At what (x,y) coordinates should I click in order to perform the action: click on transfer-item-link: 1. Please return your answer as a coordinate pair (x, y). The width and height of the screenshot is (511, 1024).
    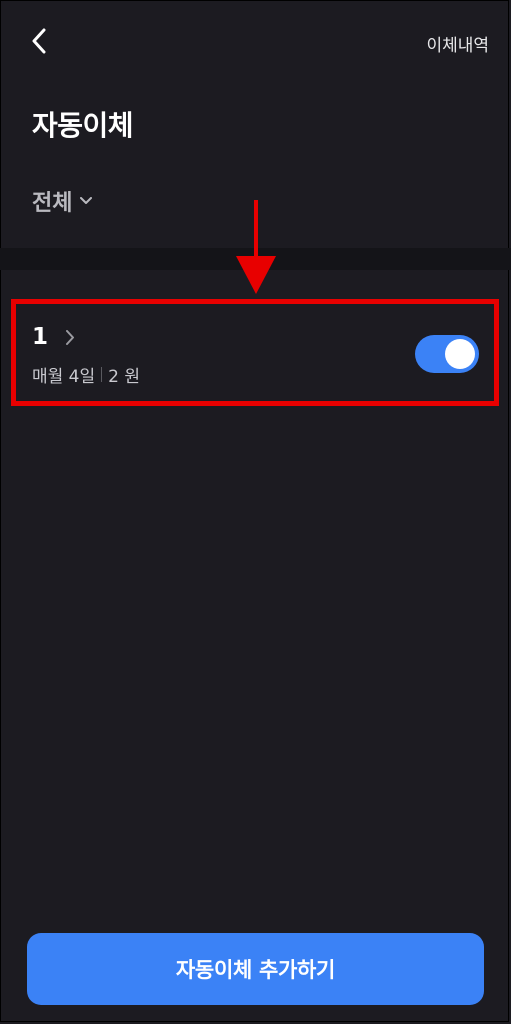
    Looking at the image, I should click on (53, 337).